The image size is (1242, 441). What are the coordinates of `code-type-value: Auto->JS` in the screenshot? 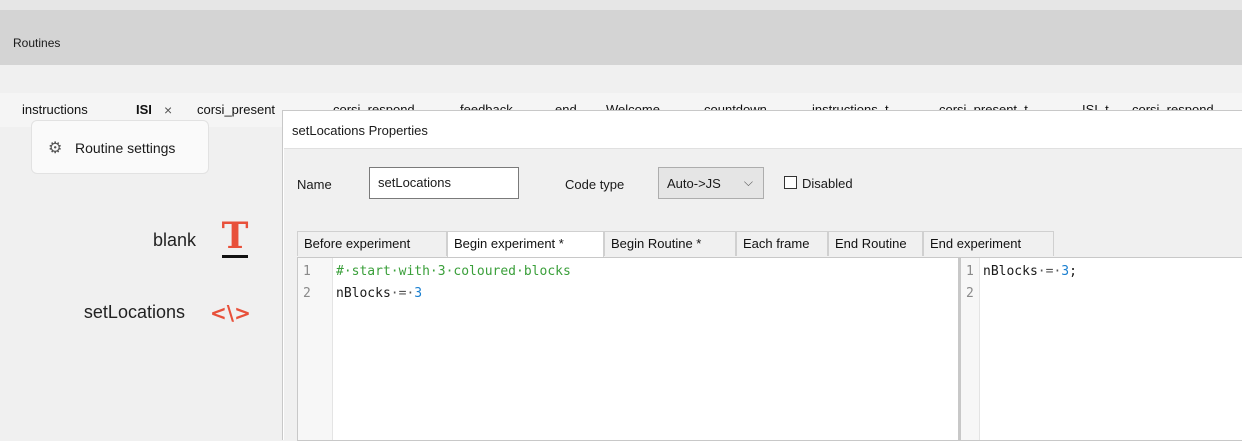 It's located at (694, 183).